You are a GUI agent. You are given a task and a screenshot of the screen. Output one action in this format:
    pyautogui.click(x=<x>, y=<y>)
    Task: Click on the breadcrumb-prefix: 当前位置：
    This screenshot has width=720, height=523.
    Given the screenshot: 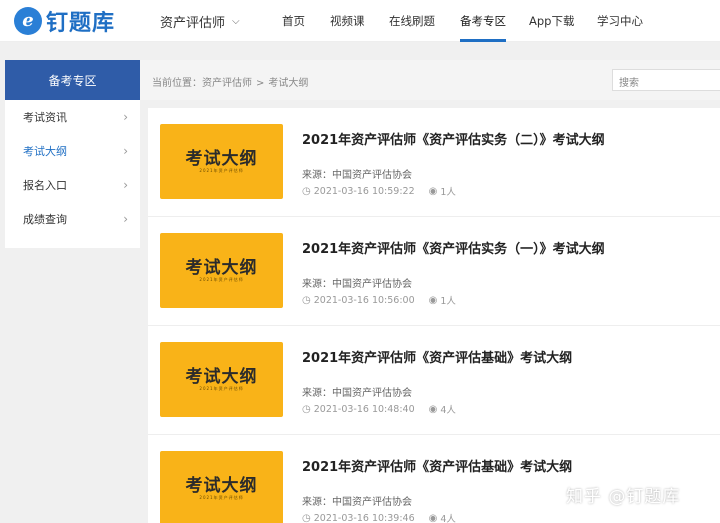 What is the action you would take?
    pyautogui.click(x=177, y=83)
    